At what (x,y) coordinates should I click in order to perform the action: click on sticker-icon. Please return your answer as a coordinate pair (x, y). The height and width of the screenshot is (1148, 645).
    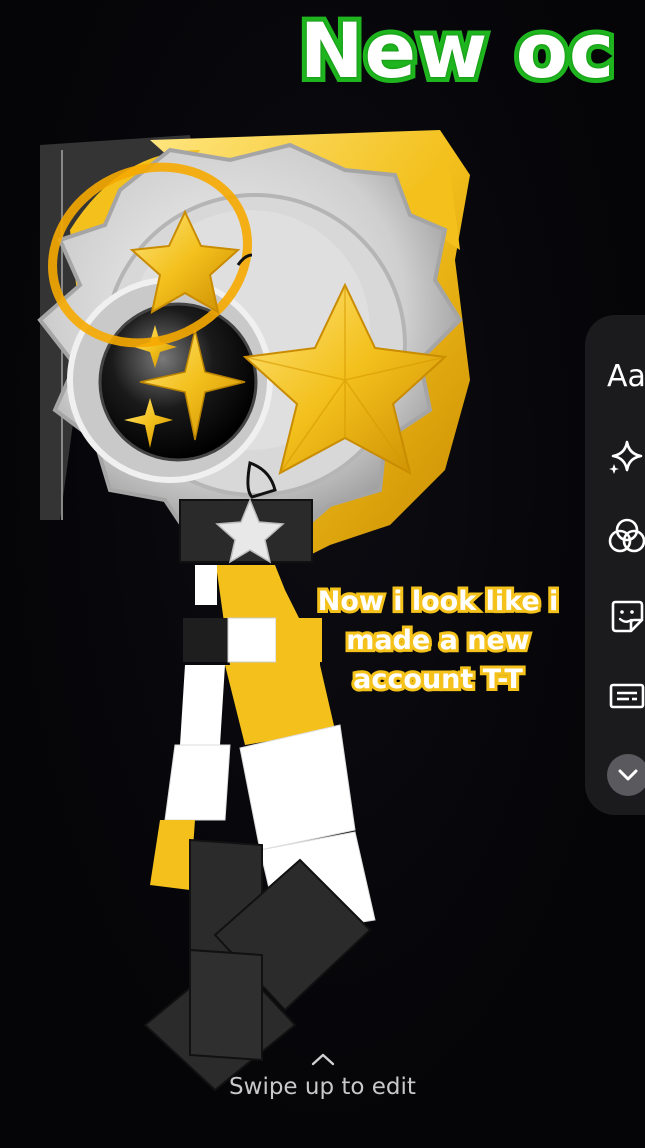
    Looking at the image, I should click on (627, 616).